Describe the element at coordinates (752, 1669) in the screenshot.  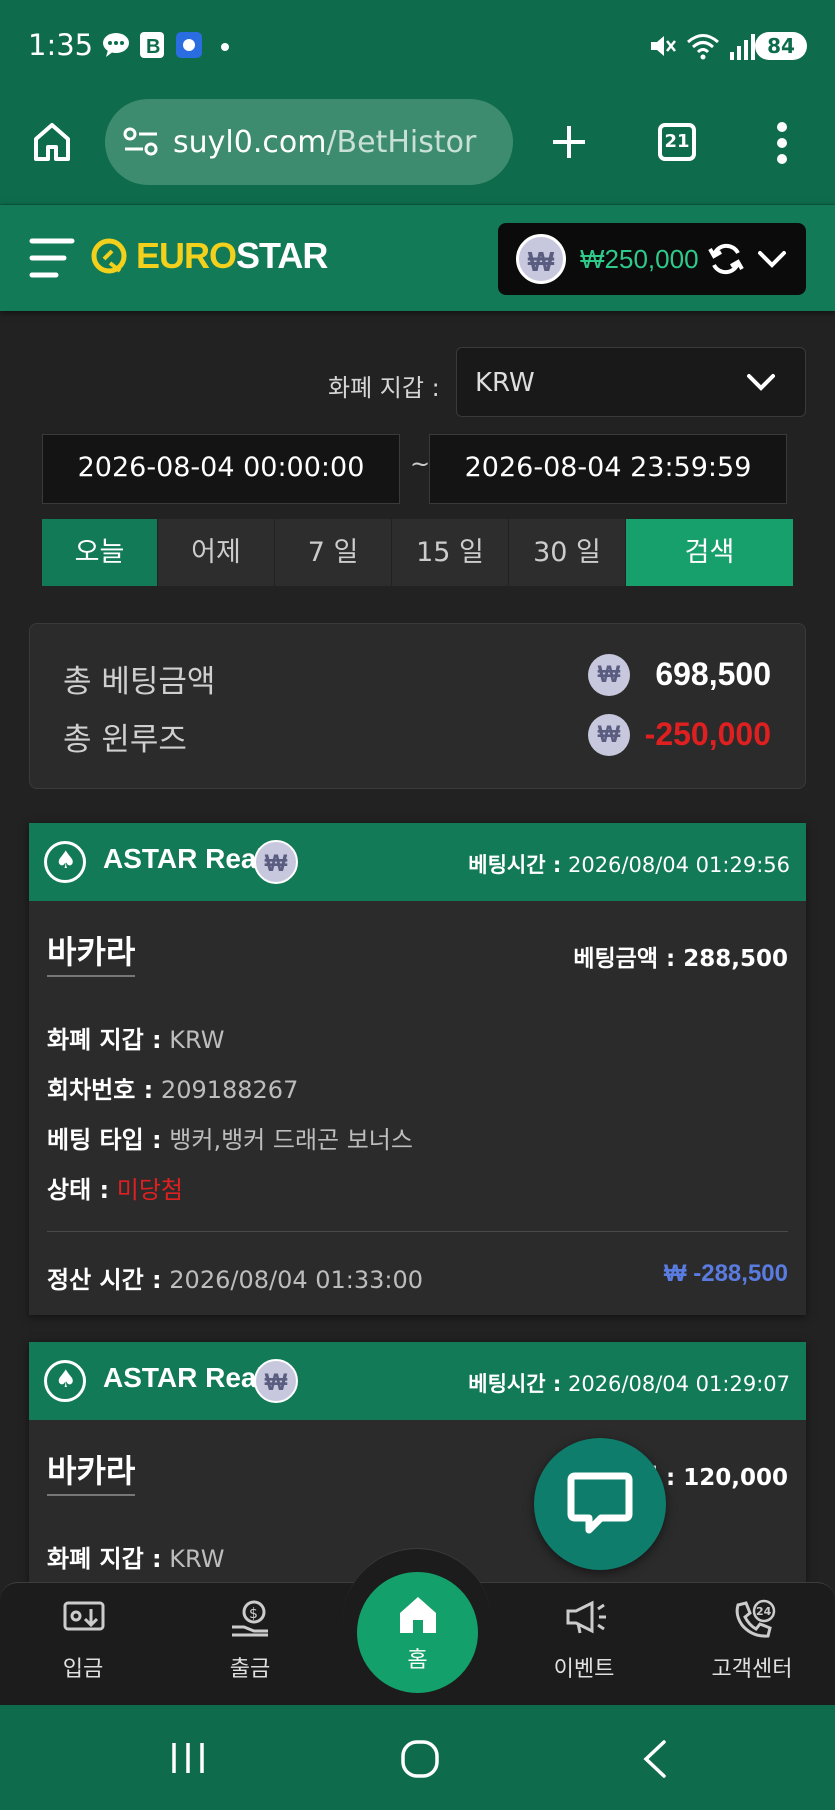
I see `nav-support-label: 고객센터` at that location.